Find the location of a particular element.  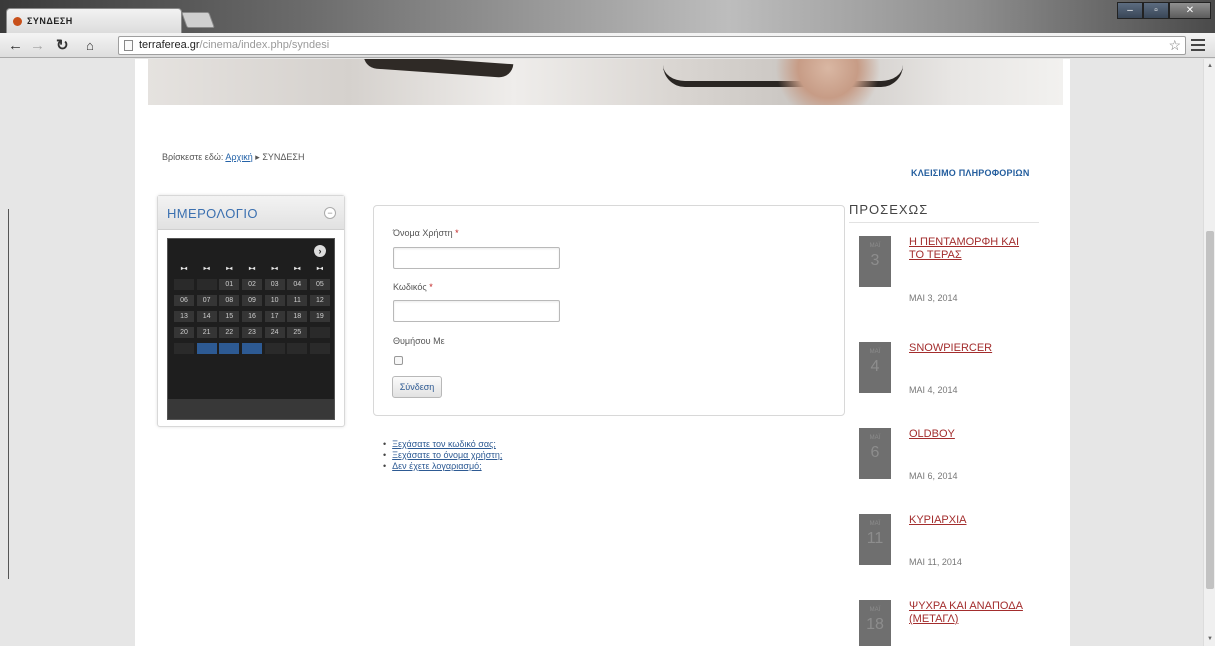

vertical-scrollbar: ▲ ▼ is located at coordinates (1209, 352).